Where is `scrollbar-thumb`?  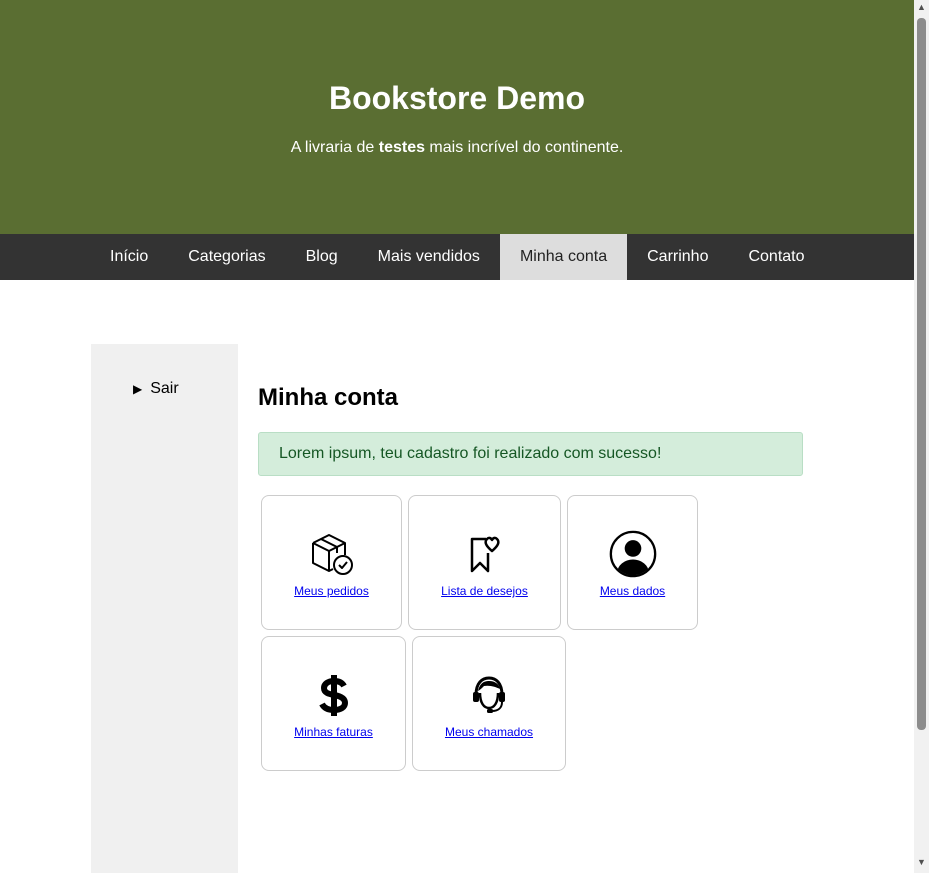 scrollbar-thumb is located at coordinates (921, 374).